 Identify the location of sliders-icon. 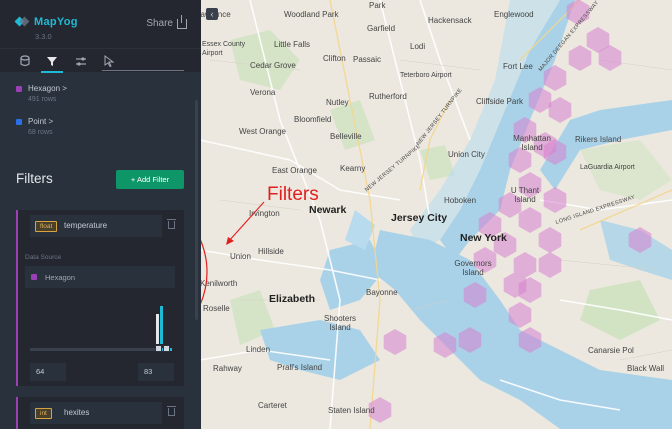
(81, 61).